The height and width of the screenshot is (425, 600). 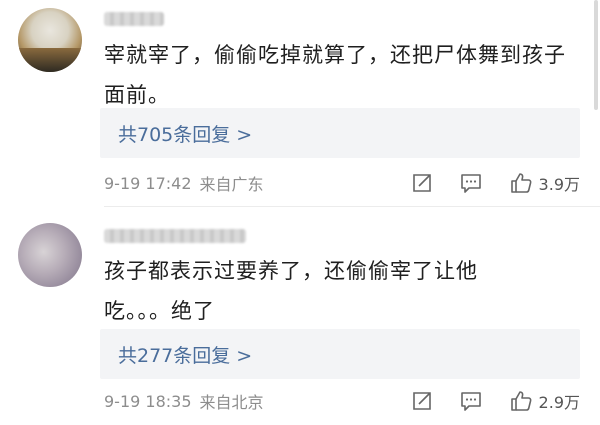 I want to click on divider, so click(x=352, y=206).